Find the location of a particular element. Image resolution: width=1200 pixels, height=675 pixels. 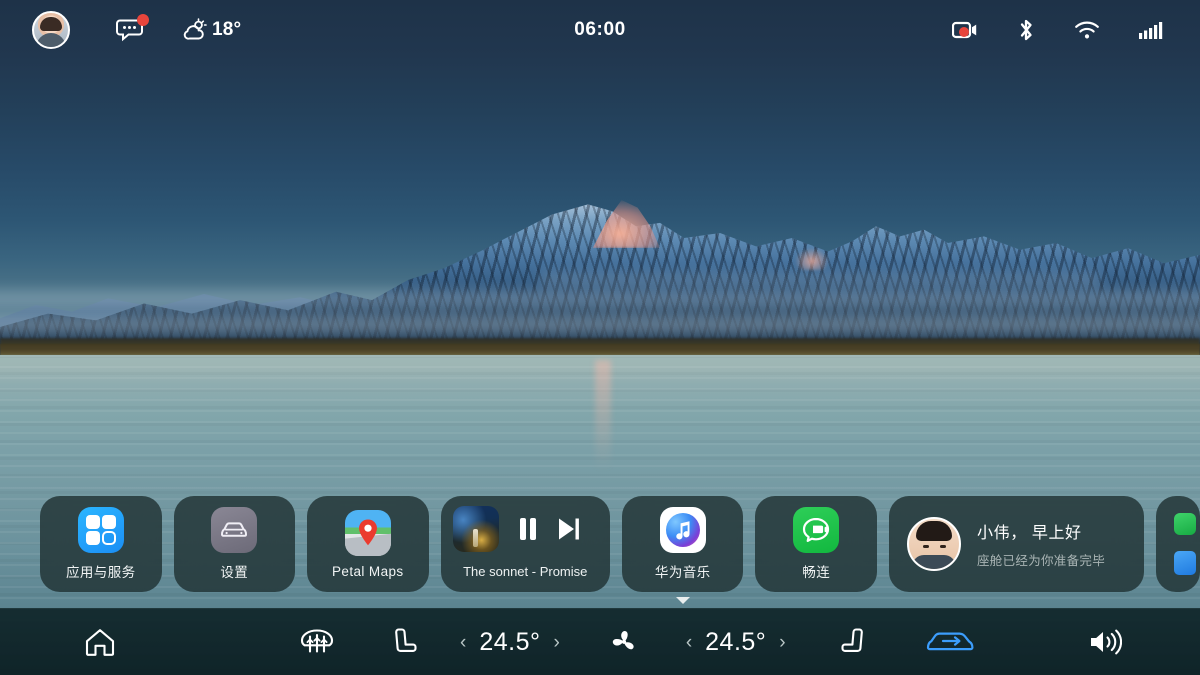

map-pin-icon is located at coordinates (367, 532).